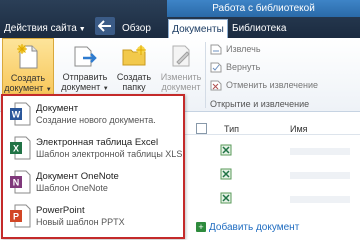 Image resolution: width=360 pixels, height=240 pixels. What do you see at coordinates (272, 85) in the screenshot?
I see `discard-check-out-label: Отменить извлечение` at bounding box center [272, 85].